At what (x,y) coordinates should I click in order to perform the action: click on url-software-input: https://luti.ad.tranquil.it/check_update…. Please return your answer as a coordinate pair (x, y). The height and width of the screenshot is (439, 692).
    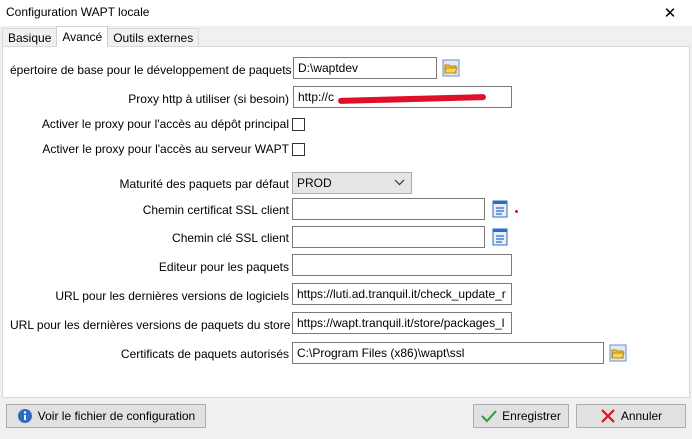
    Looking at the image, I should click on (402, 294).